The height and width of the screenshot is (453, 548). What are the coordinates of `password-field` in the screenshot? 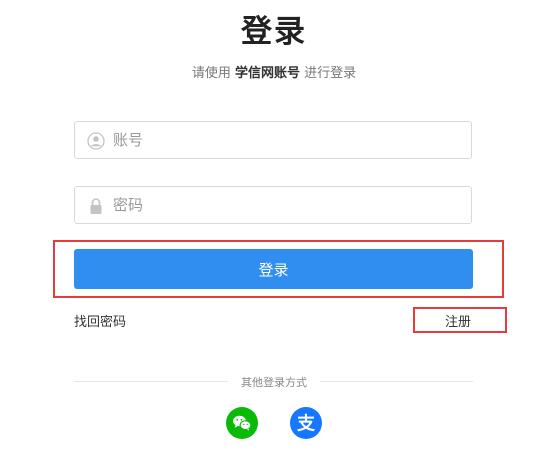 It's located at (273, 205).